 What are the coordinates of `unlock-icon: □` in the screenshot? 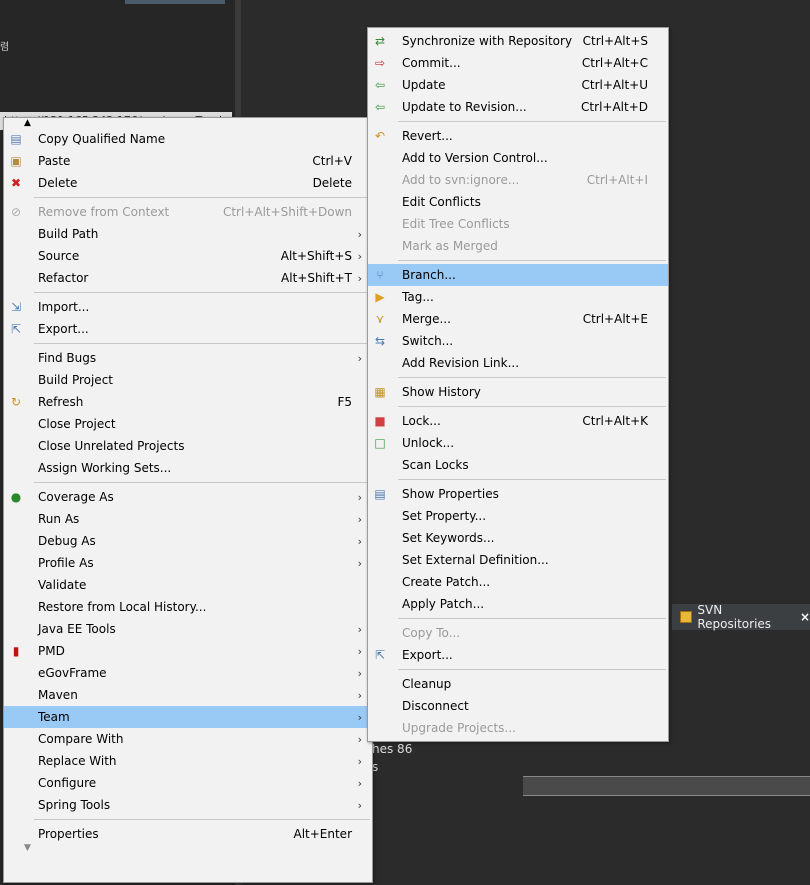 It's located at (380, 443).